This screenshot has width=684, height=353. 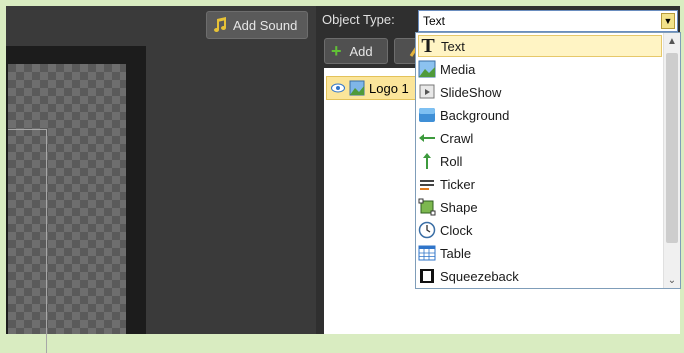 What do you see at coordinates (427, 207) in the screenshot?
I see `shape-icon` at bounding box center [427, 207].